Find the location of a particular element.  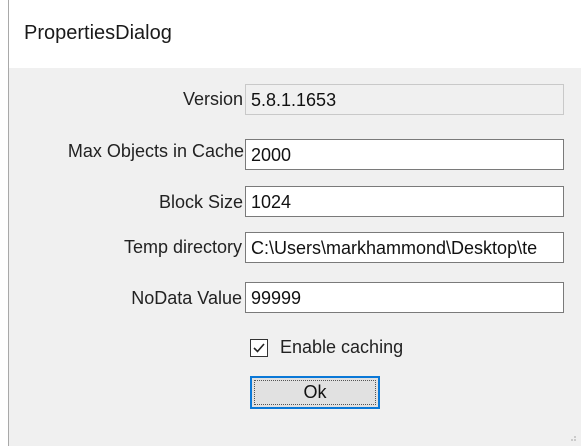

resize-grip-icon is located at coordinates (572, 437).